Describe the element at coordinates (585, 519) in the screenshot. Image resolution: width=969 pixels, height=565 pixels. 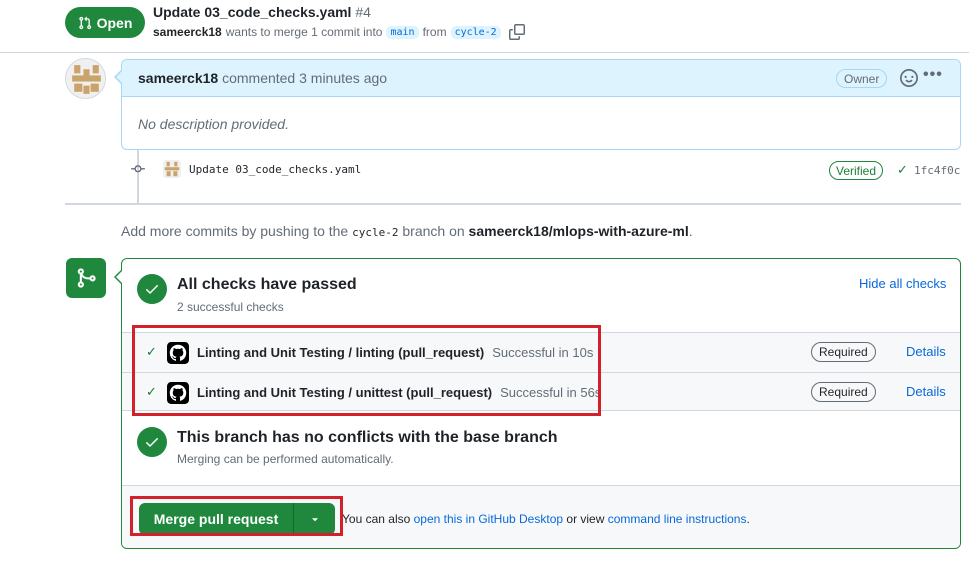
I see `merge-alt-middle: or view` at that location.